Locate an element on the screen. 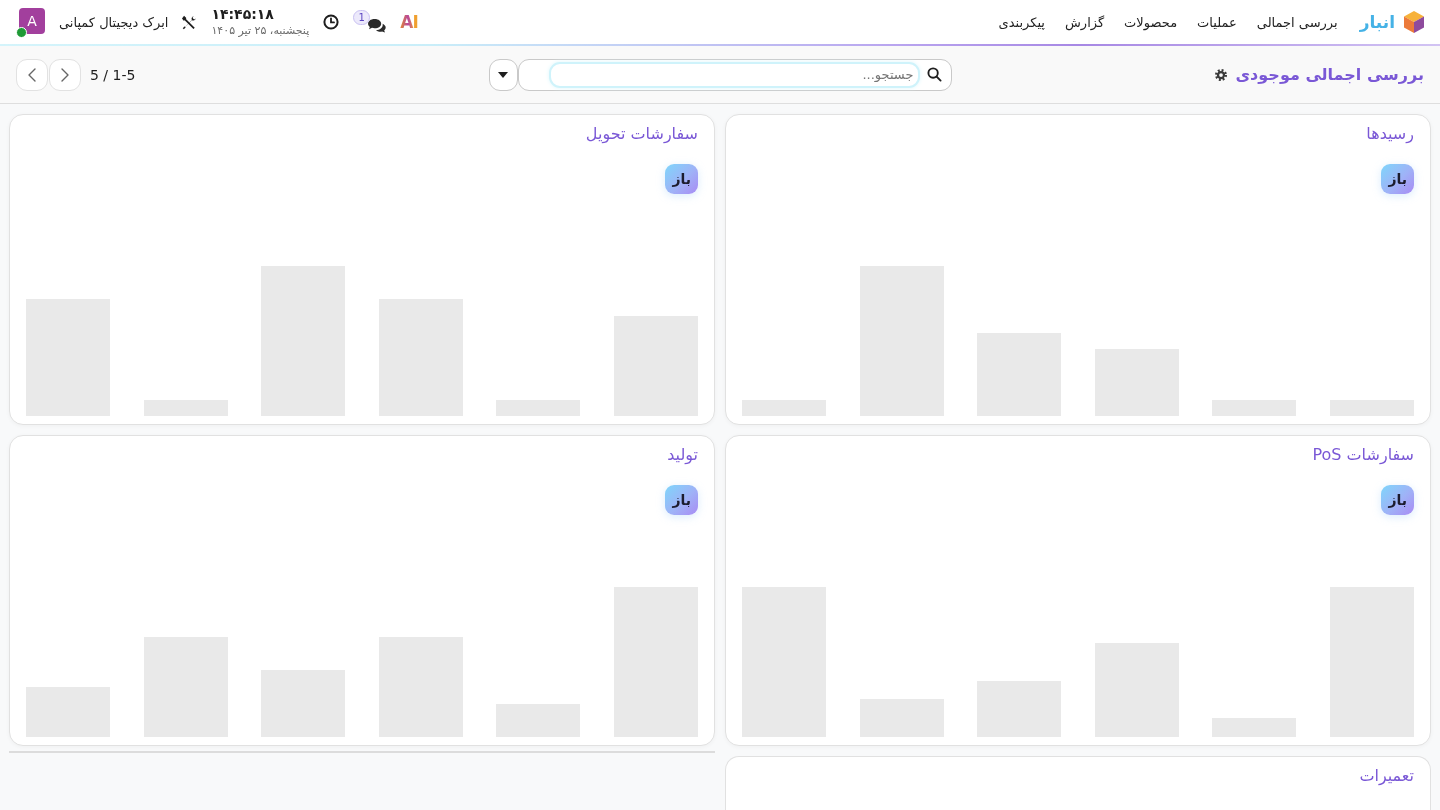 This screenshot has height=810, width=1440. messages-button: 1 is located at coordinates (370, 22).